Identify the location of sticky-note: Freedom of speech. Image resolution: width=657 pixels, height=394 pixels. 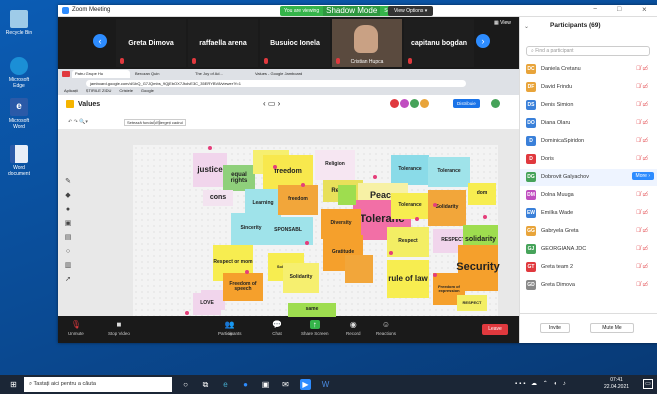
(243, 287).